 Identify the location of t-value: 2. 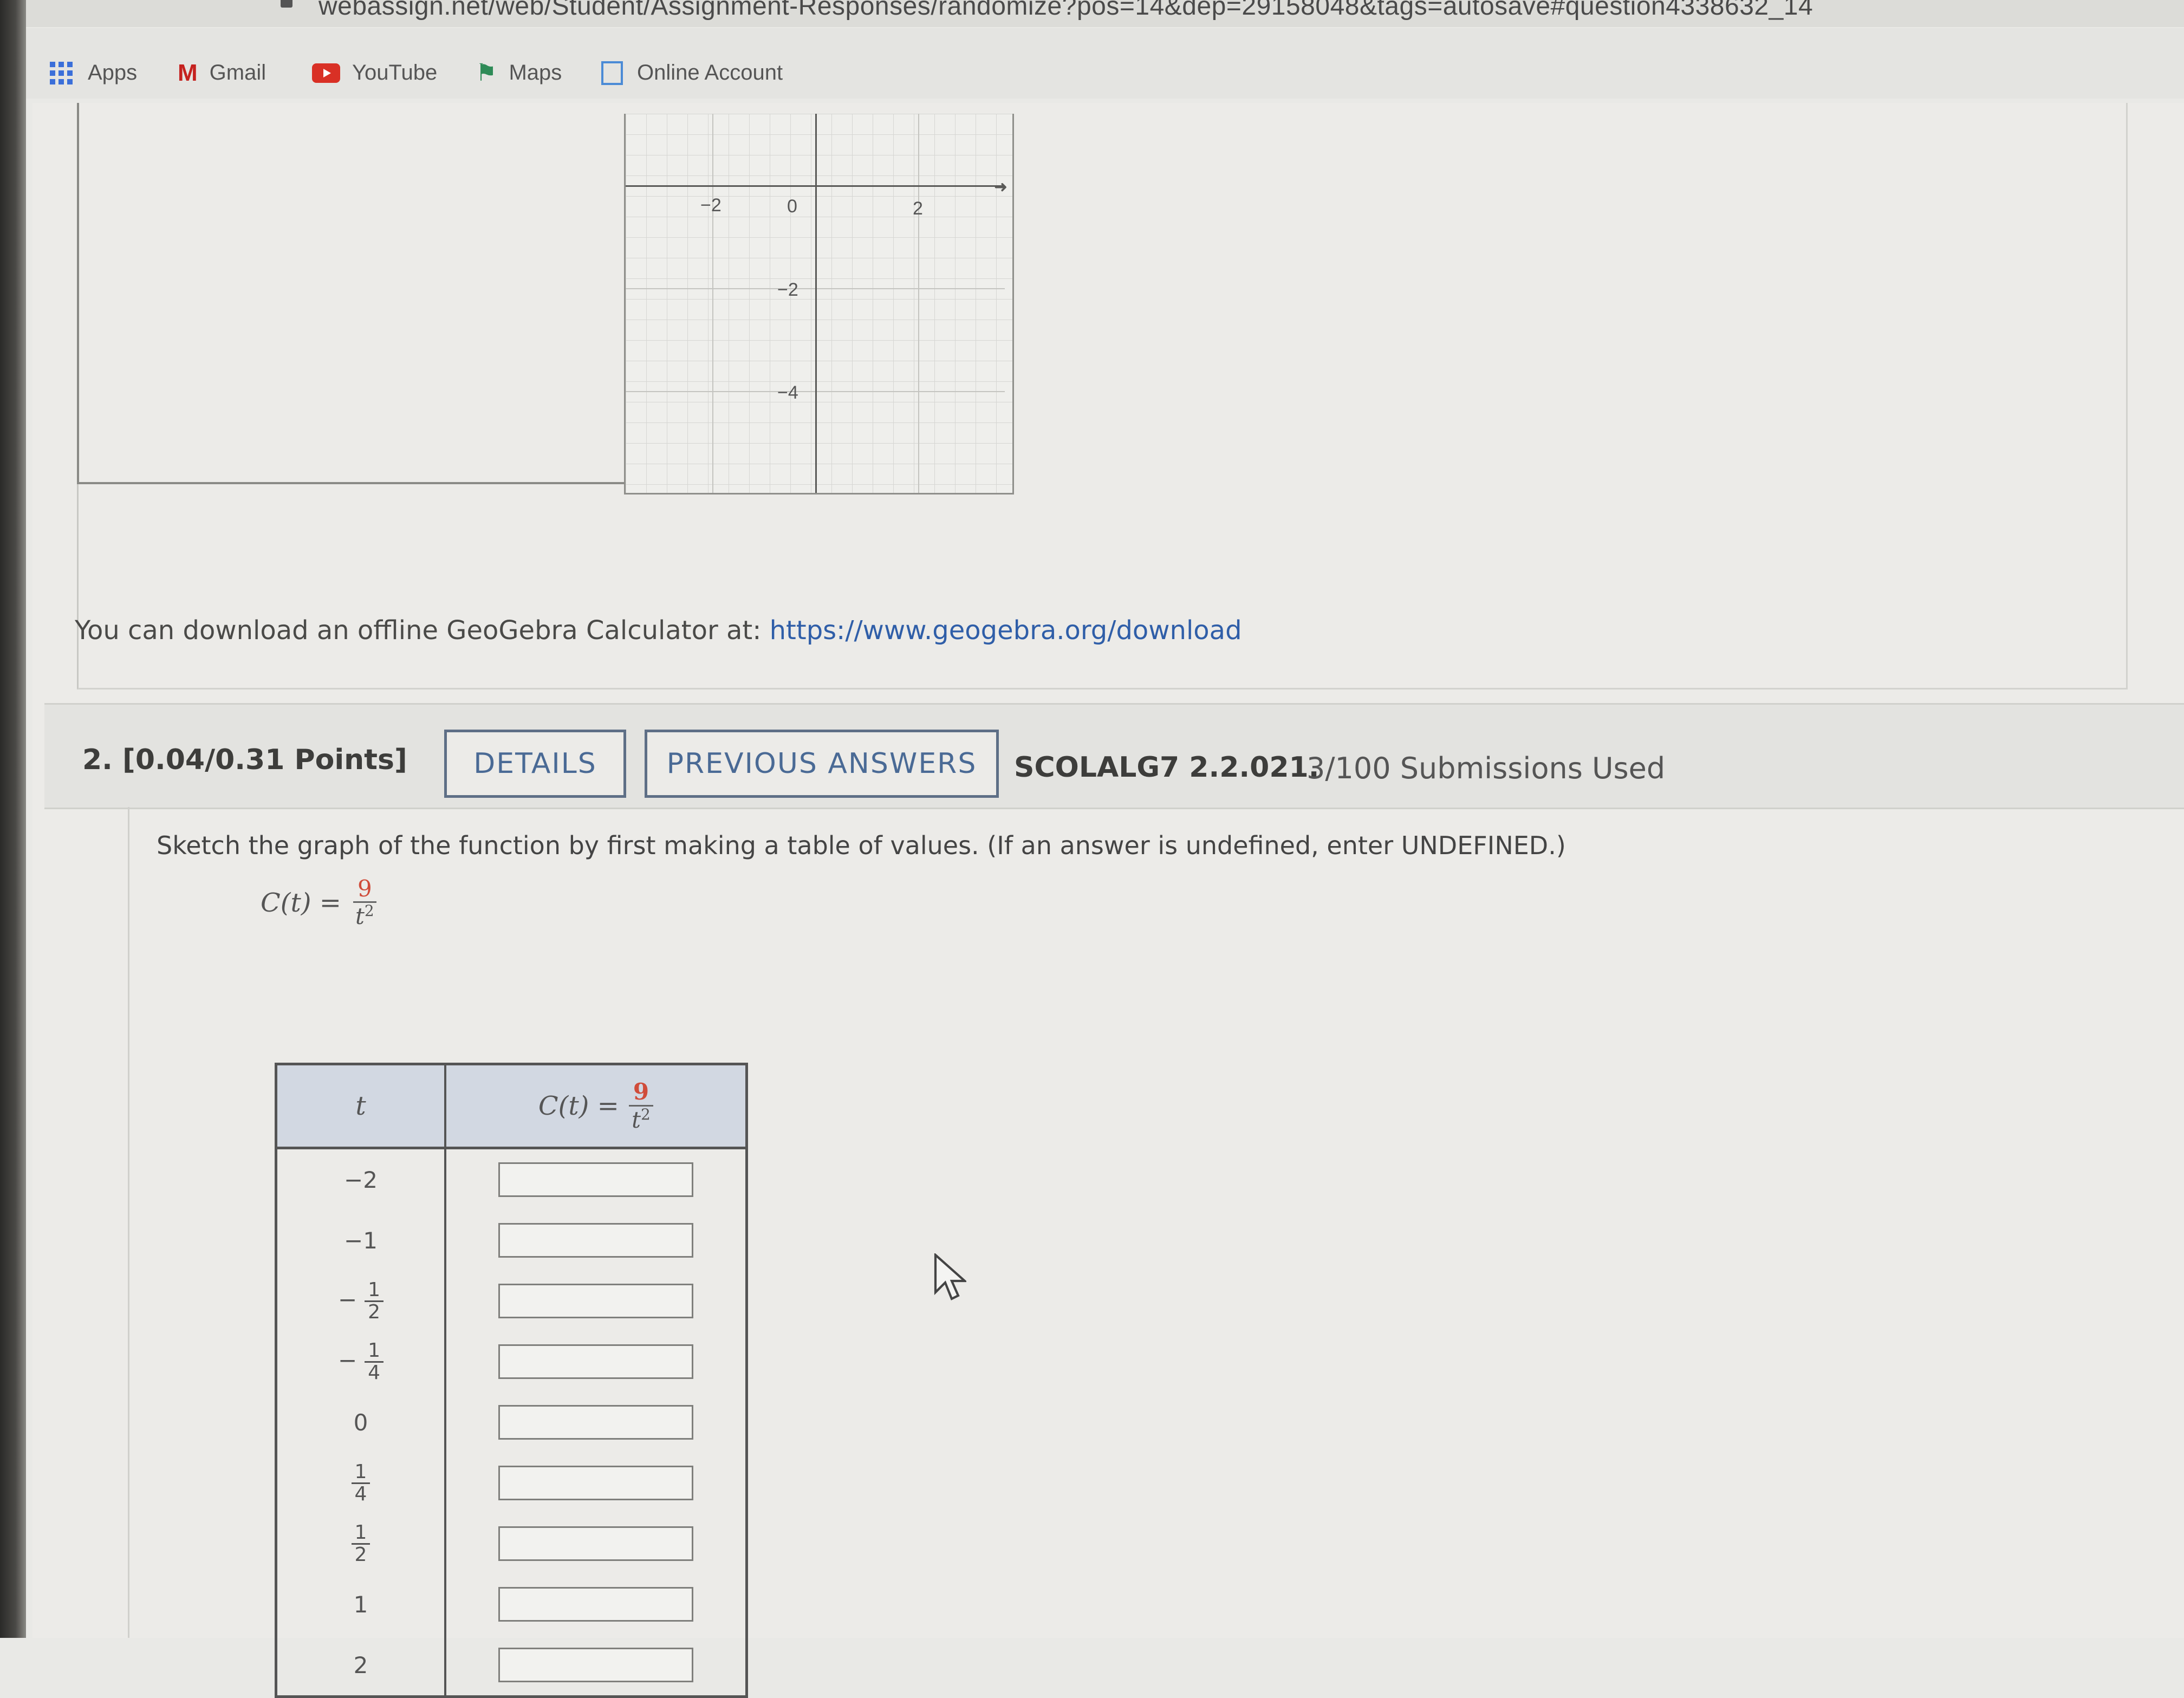
(361, 1666).